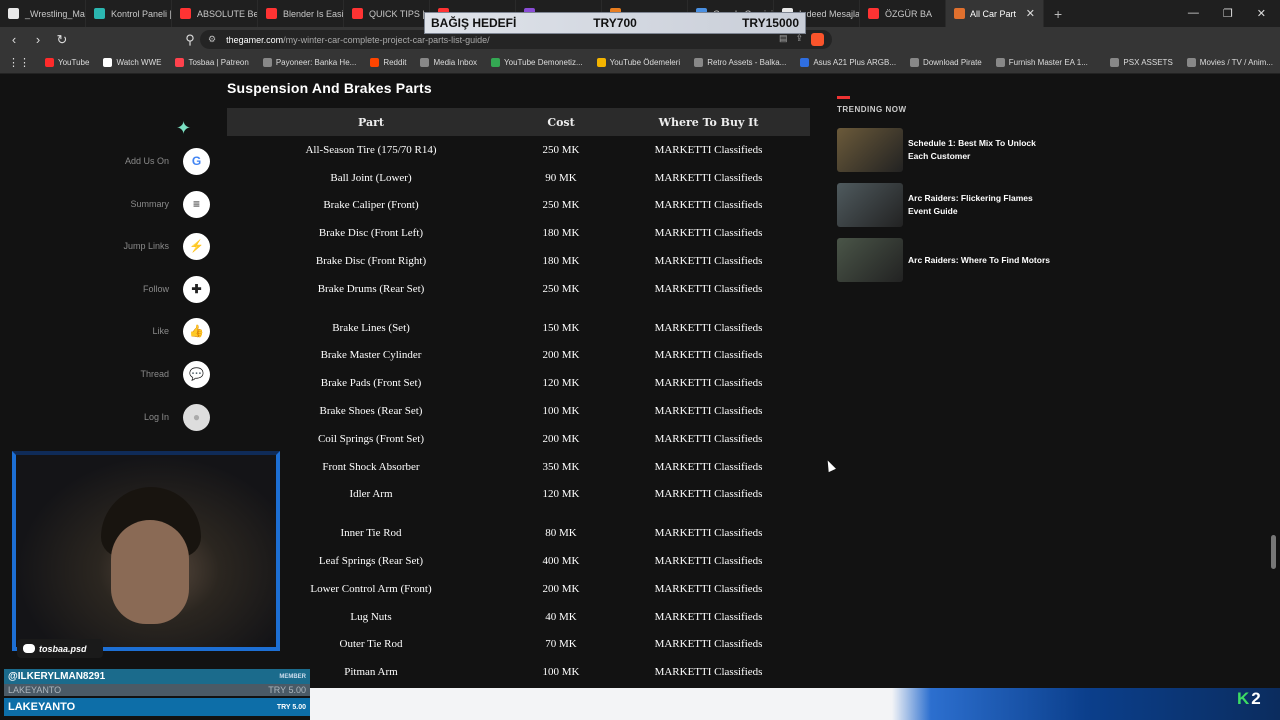  I want to click on bookmark-item: Tosbaa | Patreon, so click(211, 62).